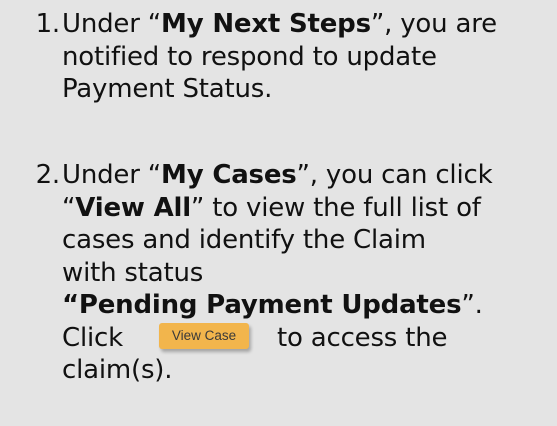  What do you see at coordinates (362, 337) in the screenshot?
I see `access-claims-text: to access the` at bounding box center [362, 337].